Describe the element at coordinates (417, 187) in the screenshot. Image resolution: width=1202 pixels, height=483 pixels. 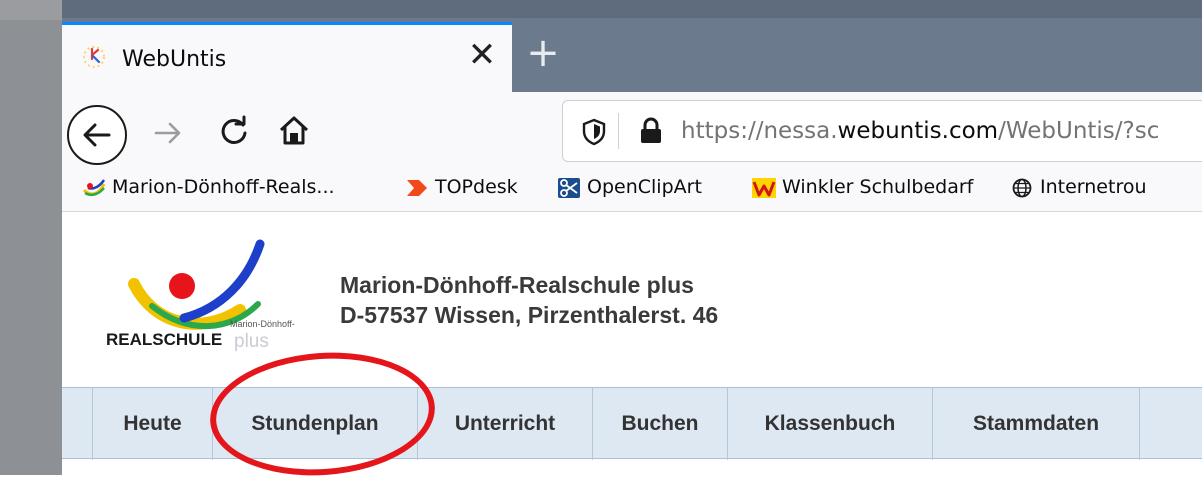
I see `topdesk-icon` at that location.